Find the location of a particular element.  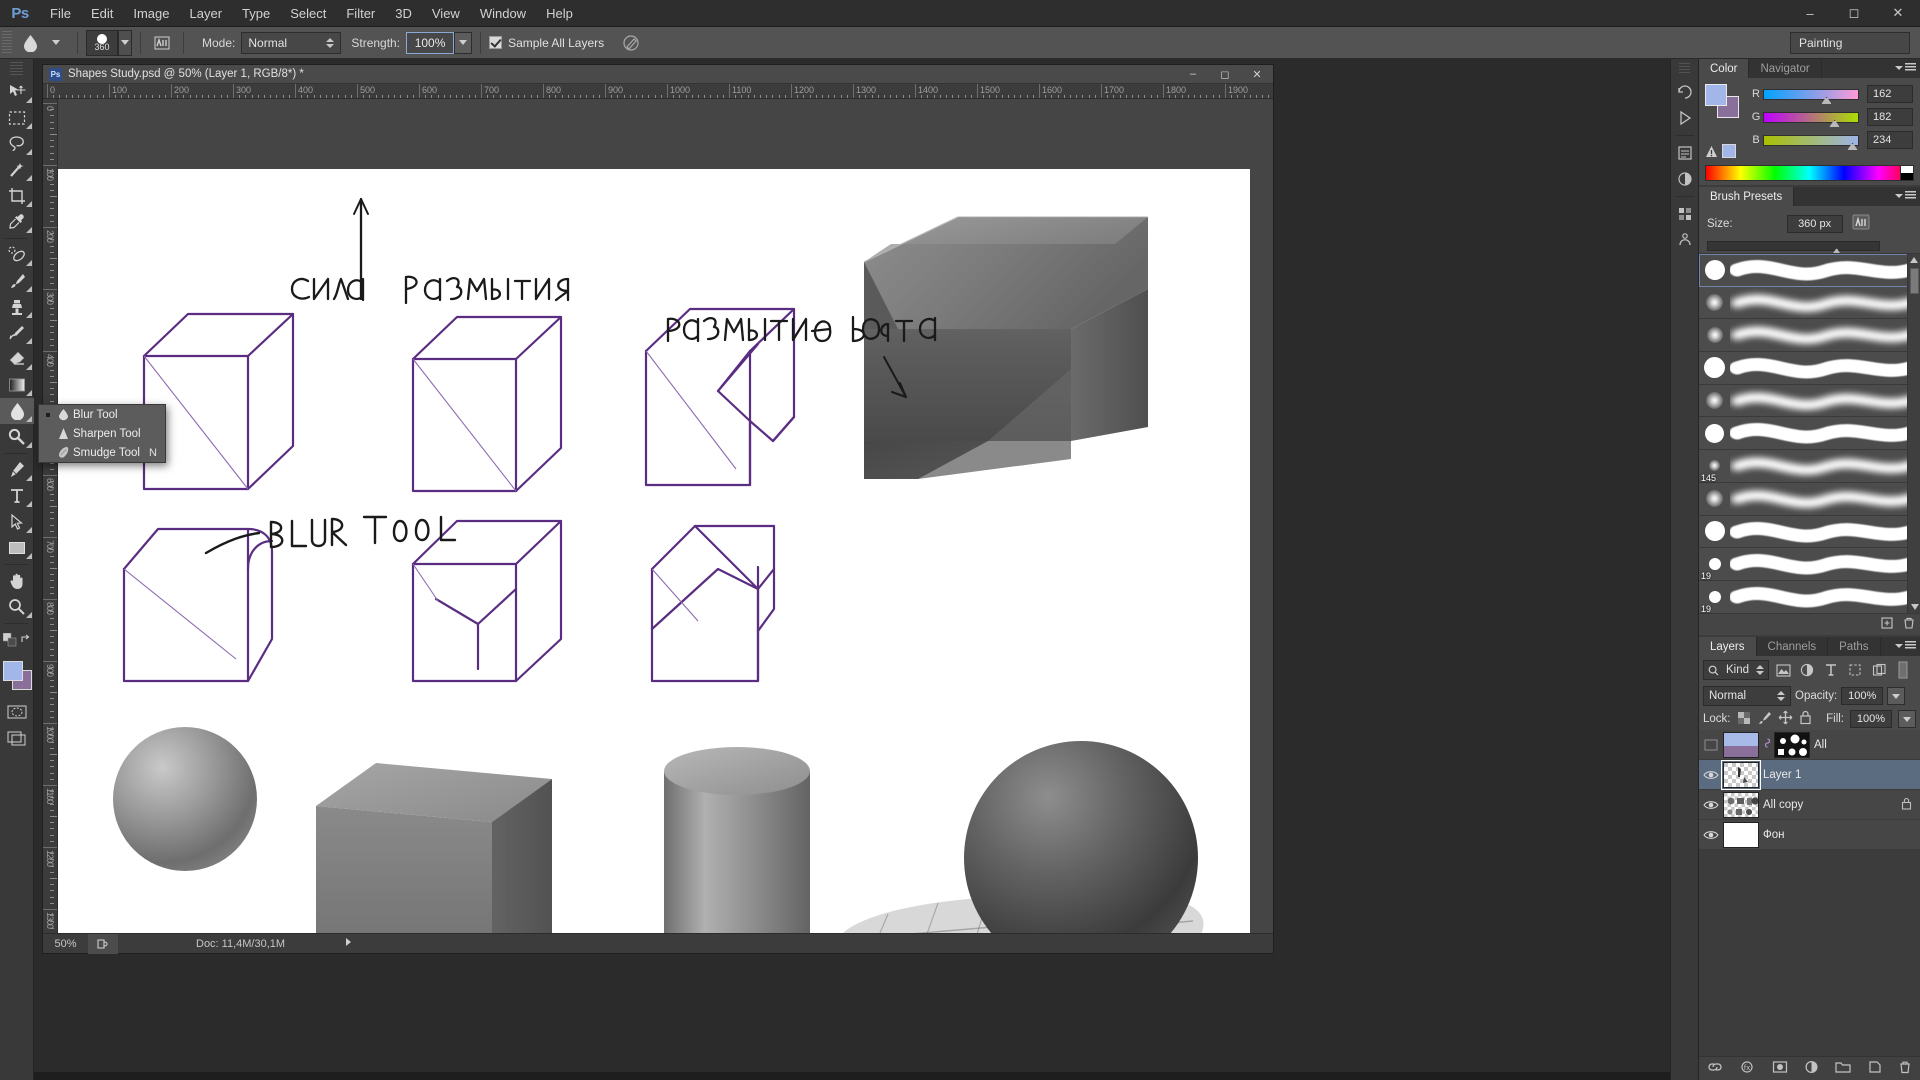

maximize-button: ◻ is located at coordinates (1854, 13).